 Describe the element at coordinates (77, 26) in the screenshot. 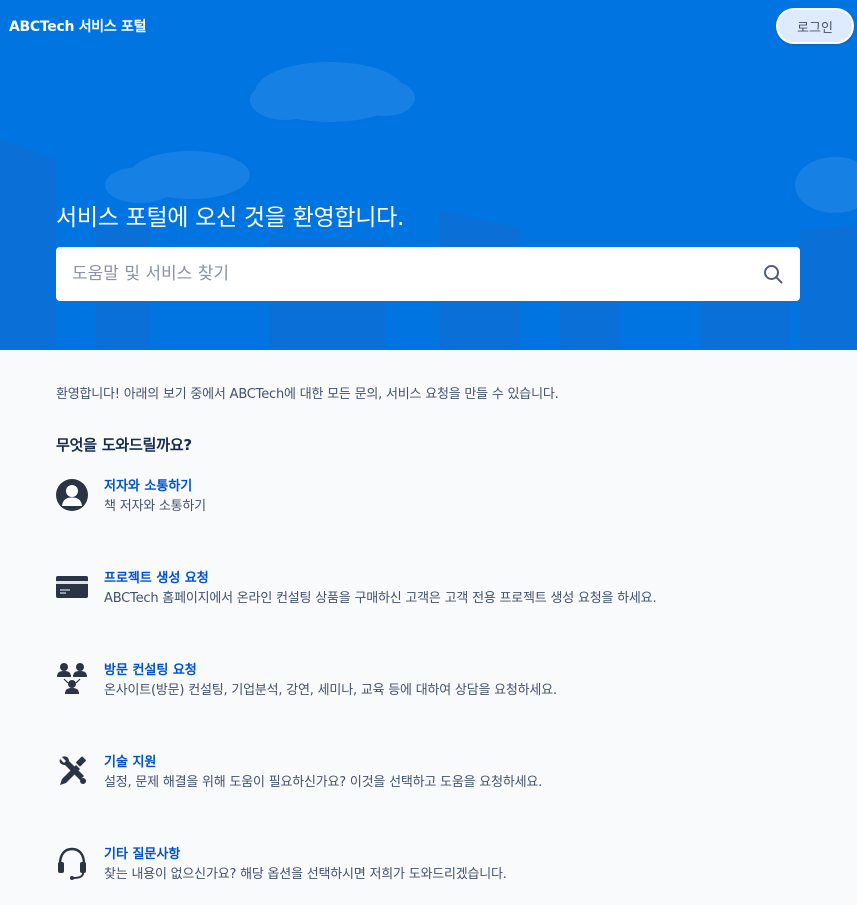

I see `portal-brand: ABCTech 서비스 포털` at that location.